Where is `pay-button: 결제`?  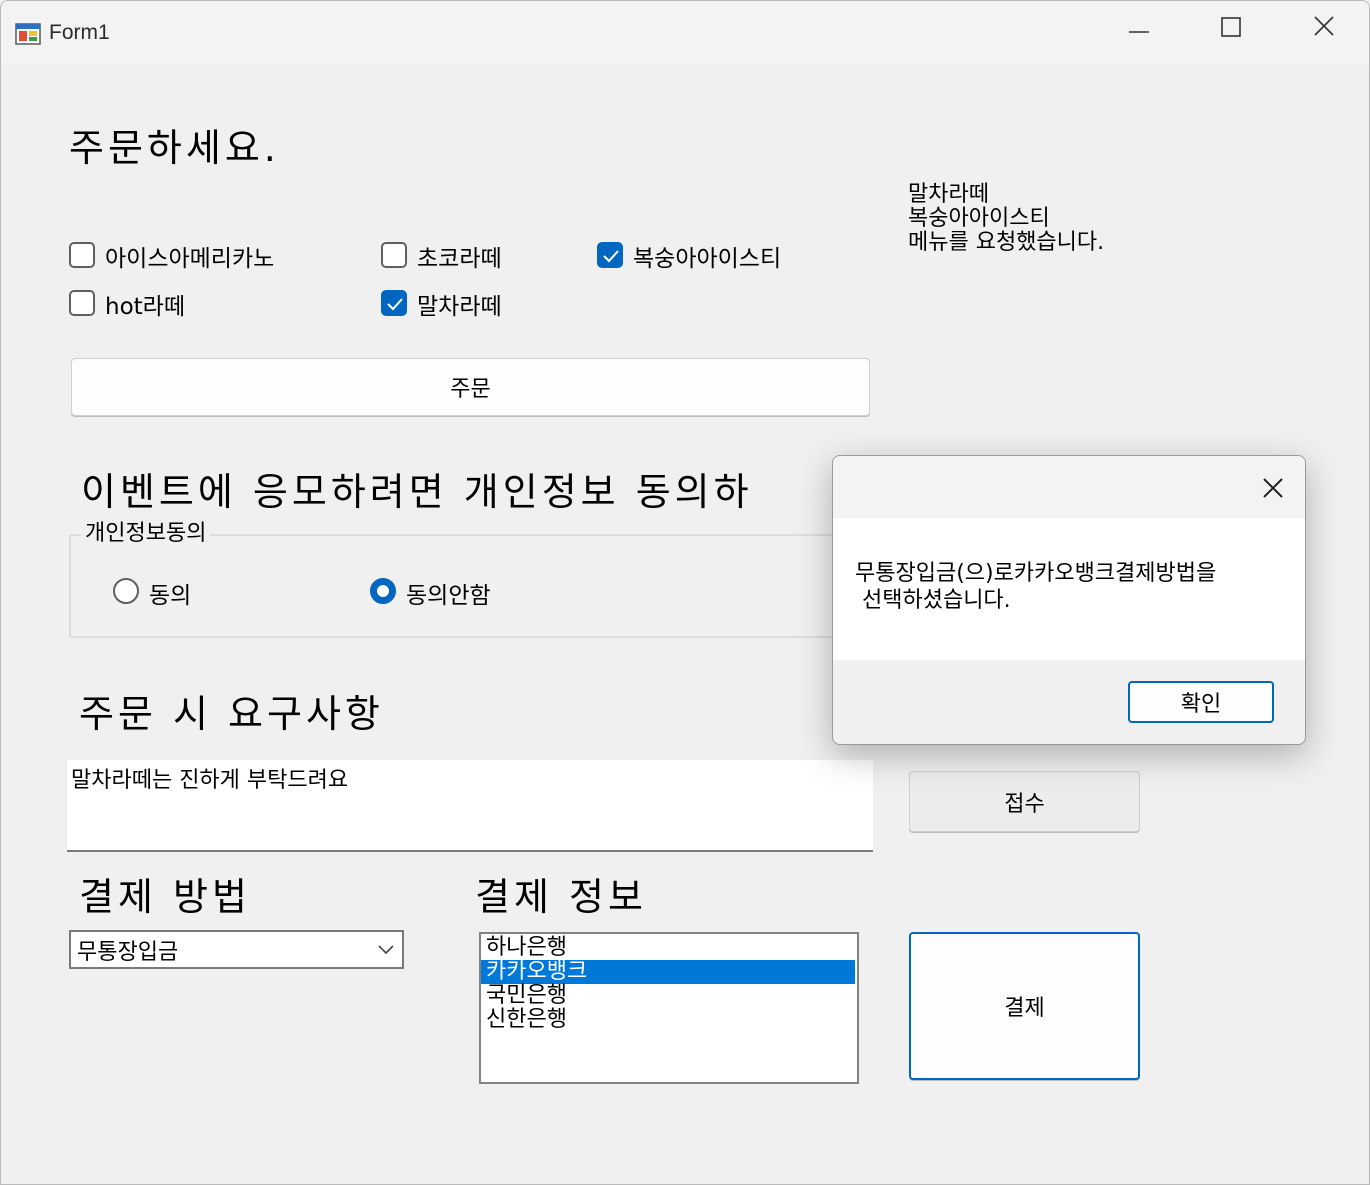
pay-button: 결제 is located at coordinates (1024, 1006).